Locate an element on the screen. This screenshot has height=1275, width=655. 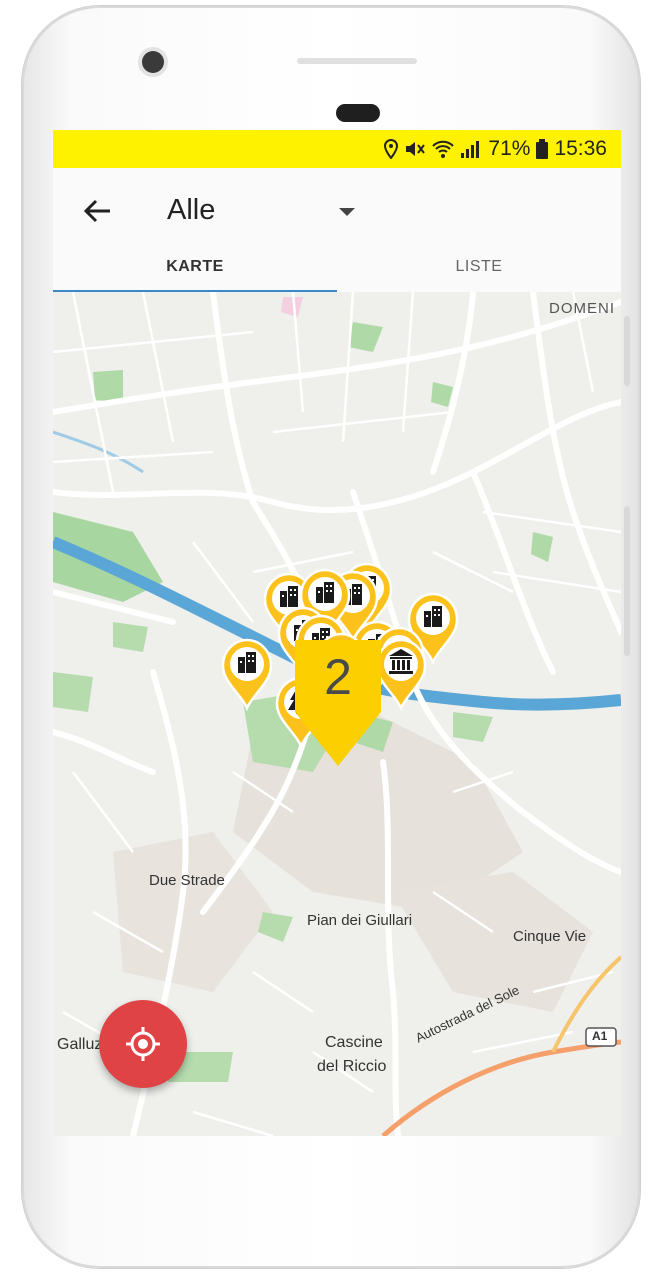
step-callout-arrow is located at coordinates (338, 739).